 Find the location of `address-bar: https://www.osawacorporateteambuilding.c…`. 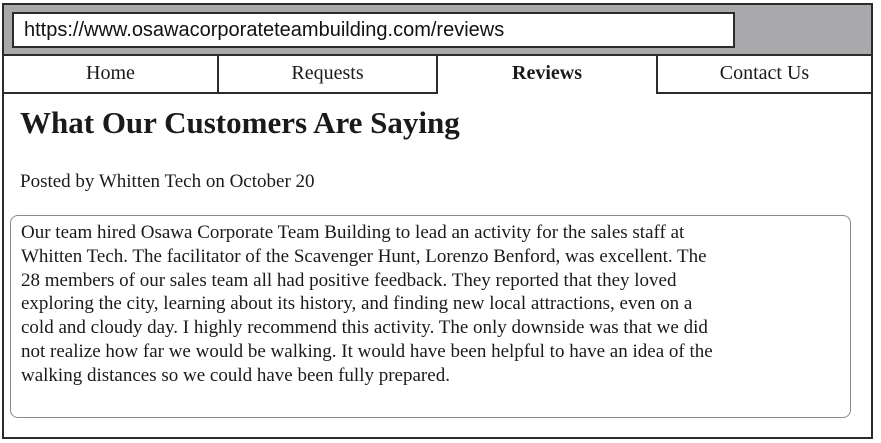

address-bar: https://www.osawacorporateteambuilding.c… is located at coordinates (373, 30).